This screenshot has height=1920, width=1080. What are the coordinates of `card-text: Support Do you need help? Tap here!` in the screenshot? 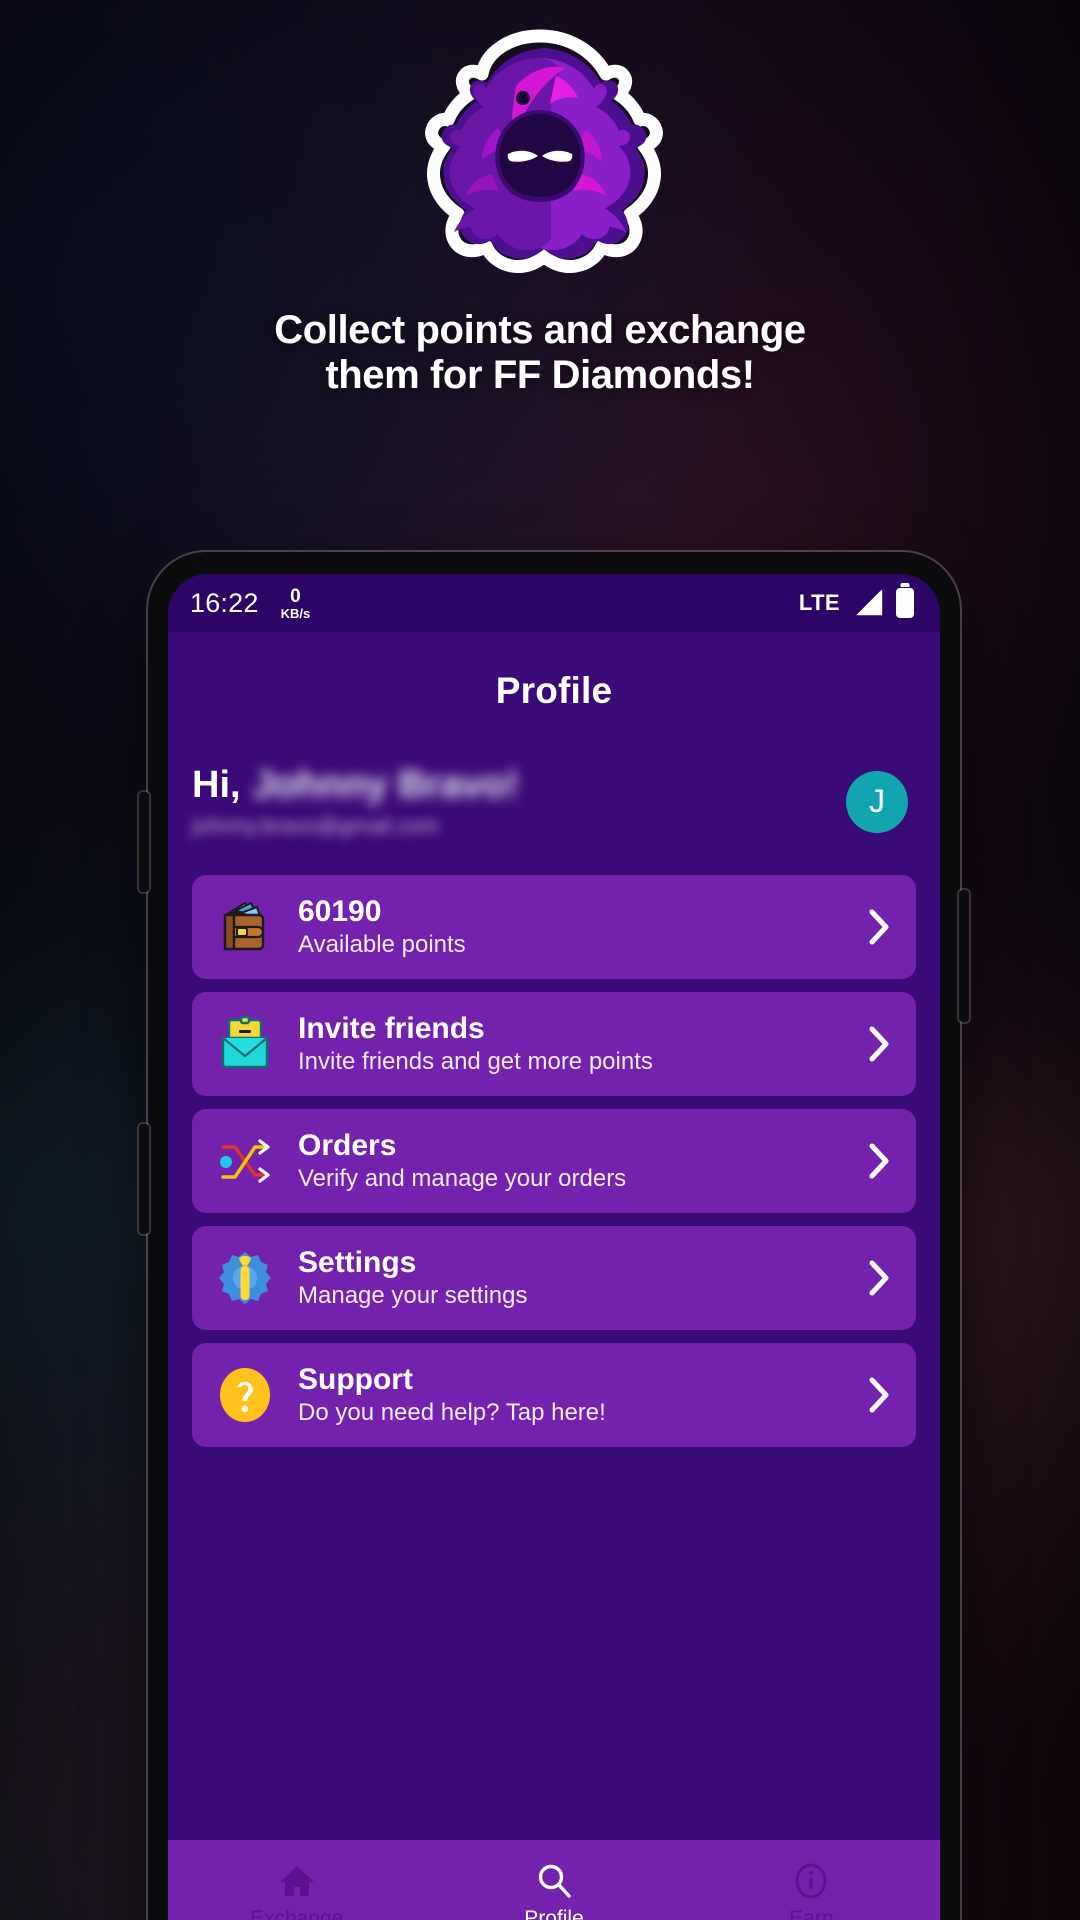 It's located at (583, 1395).